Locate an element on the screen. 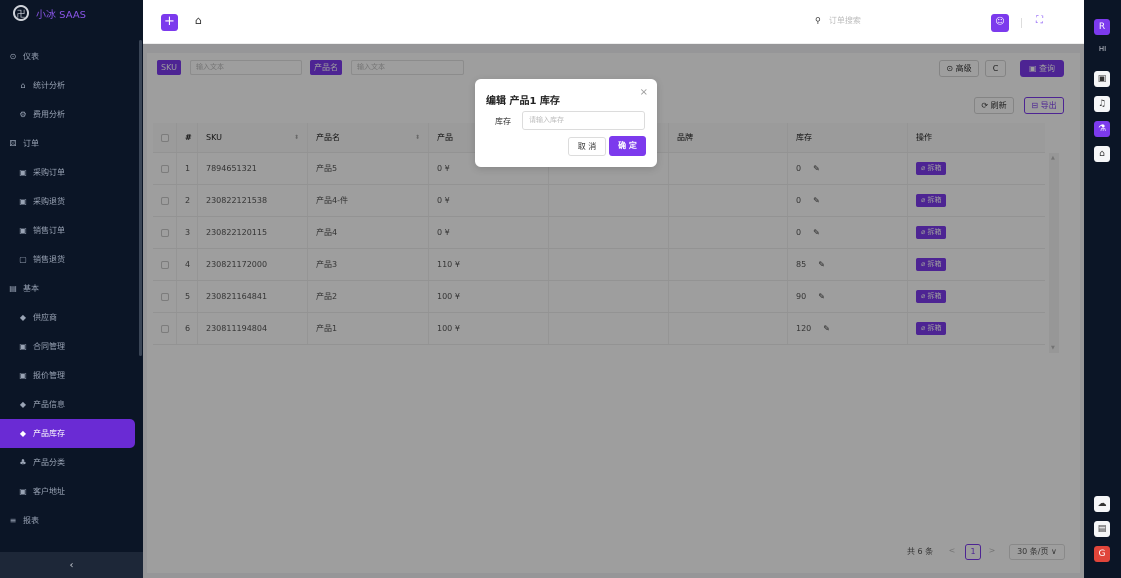 The height and width of the screenshot is (578, 1121). sidebar-item-9: ◆ 供应商 is located at coordinates (69, 317).